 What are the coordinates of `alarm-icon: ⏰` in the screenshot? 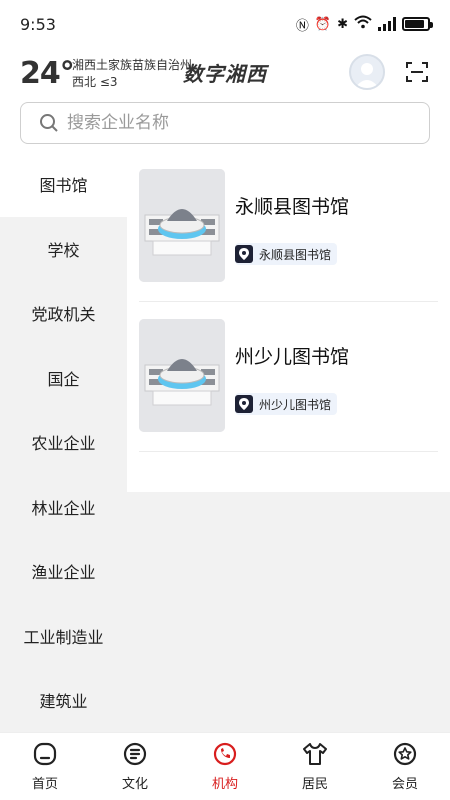 It's located at (323, 24).